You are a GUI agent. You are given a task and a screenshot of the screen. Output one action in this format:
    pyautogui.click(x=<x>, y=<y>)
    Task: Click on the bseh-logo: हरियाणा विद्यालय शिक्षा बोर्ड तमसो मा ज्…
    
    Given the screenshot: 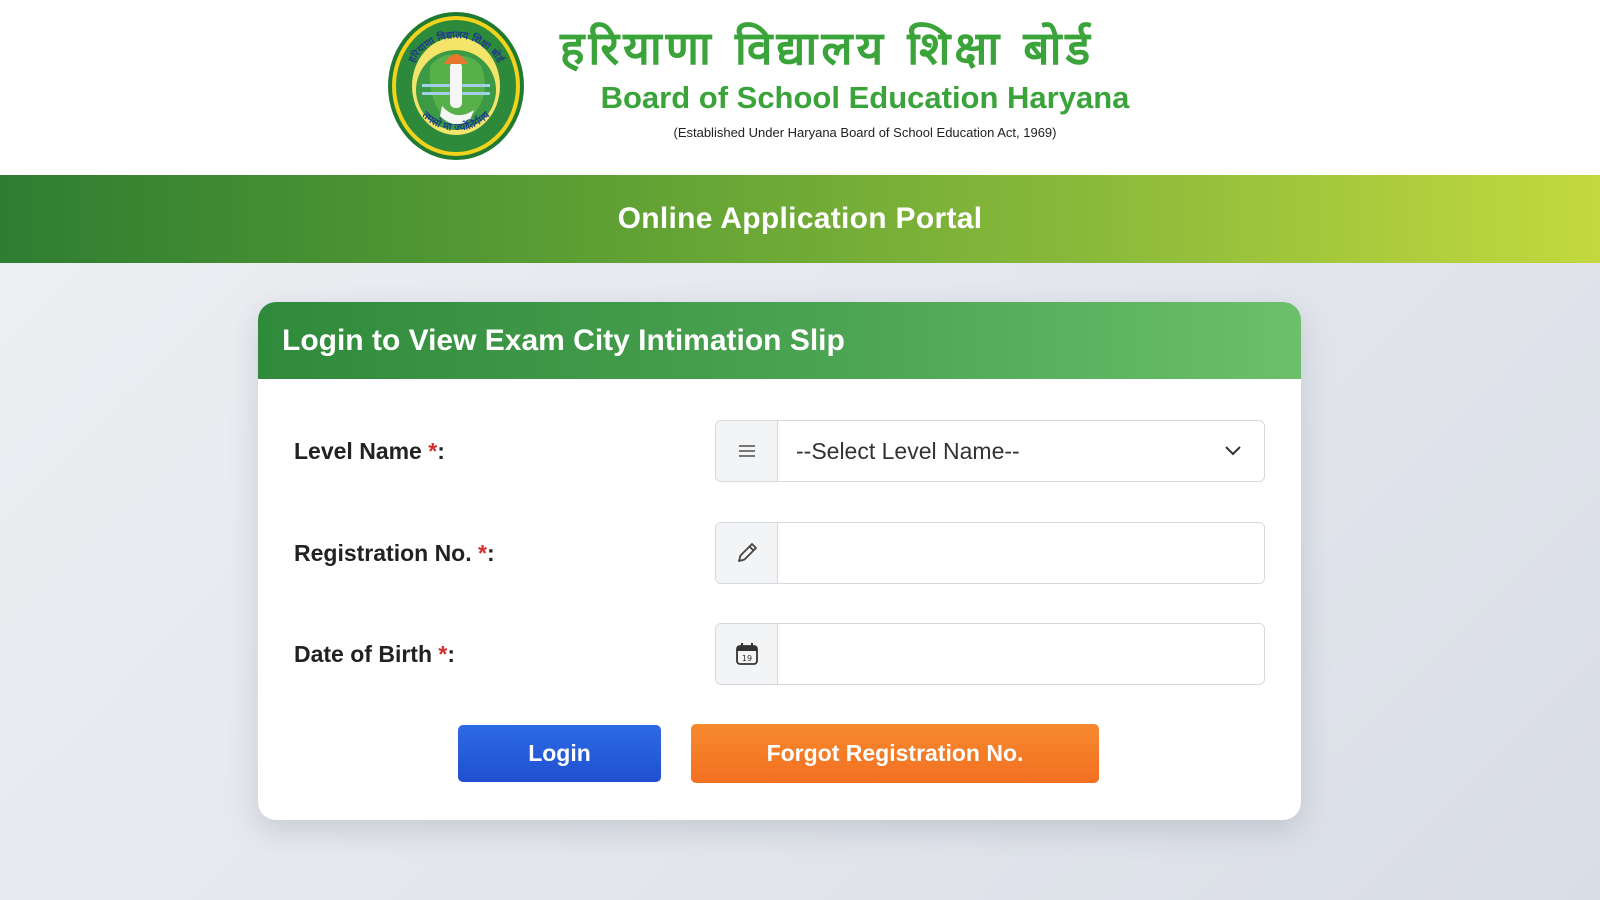 What is the action you would take?
    pyautogui.click(x=456, y=86)
    